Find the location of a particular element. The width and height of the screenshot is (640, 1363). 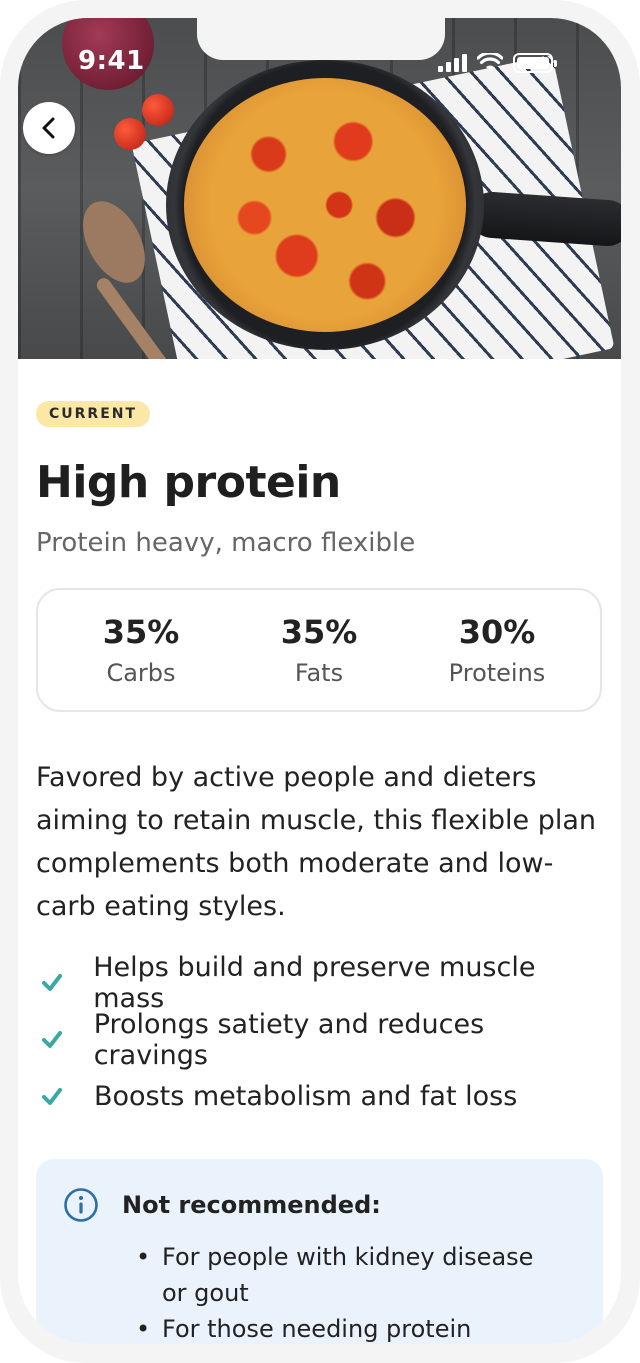

wifi-icon is located at coordinates (490, 62).